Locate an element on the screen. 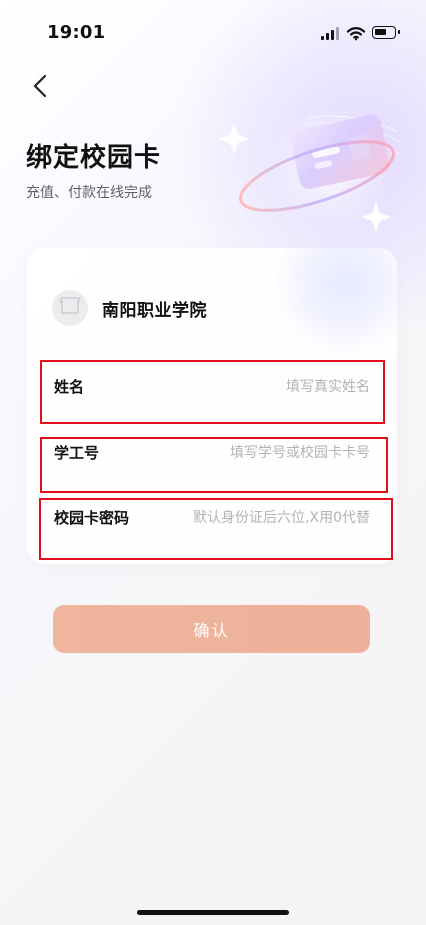 The height and width of the screenshot is (925, 426). status-icons is located at coordinates (356, 33).